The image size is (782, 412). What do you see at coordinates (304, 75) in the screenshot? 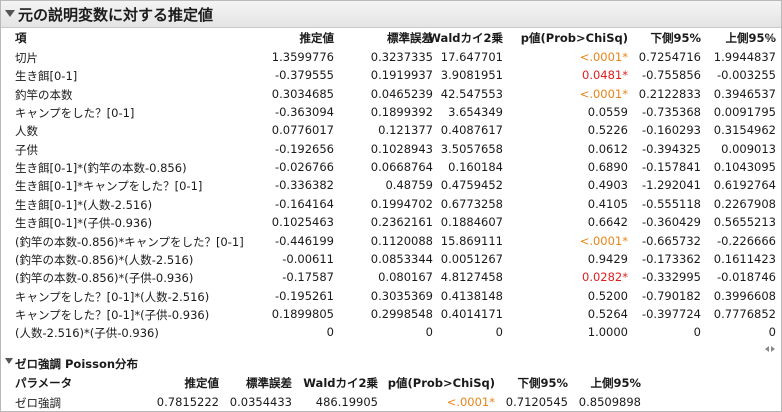
I see `cell-estimate: -0.379555` at bounding box center [304, 75].